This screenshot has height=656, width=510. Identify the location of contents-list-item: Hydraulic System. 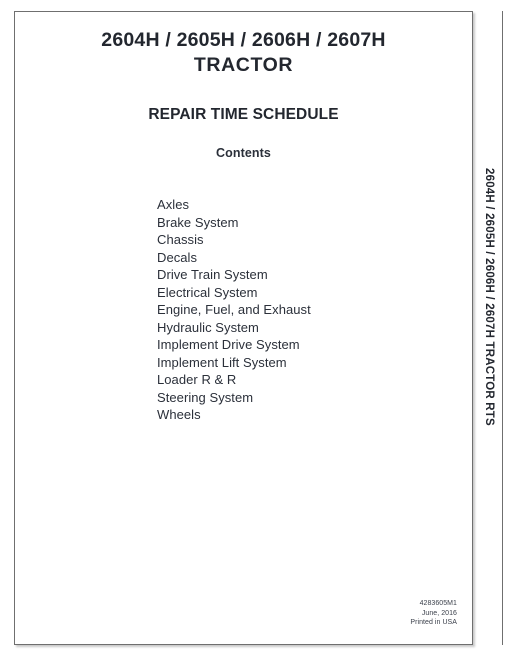
(234, 328).